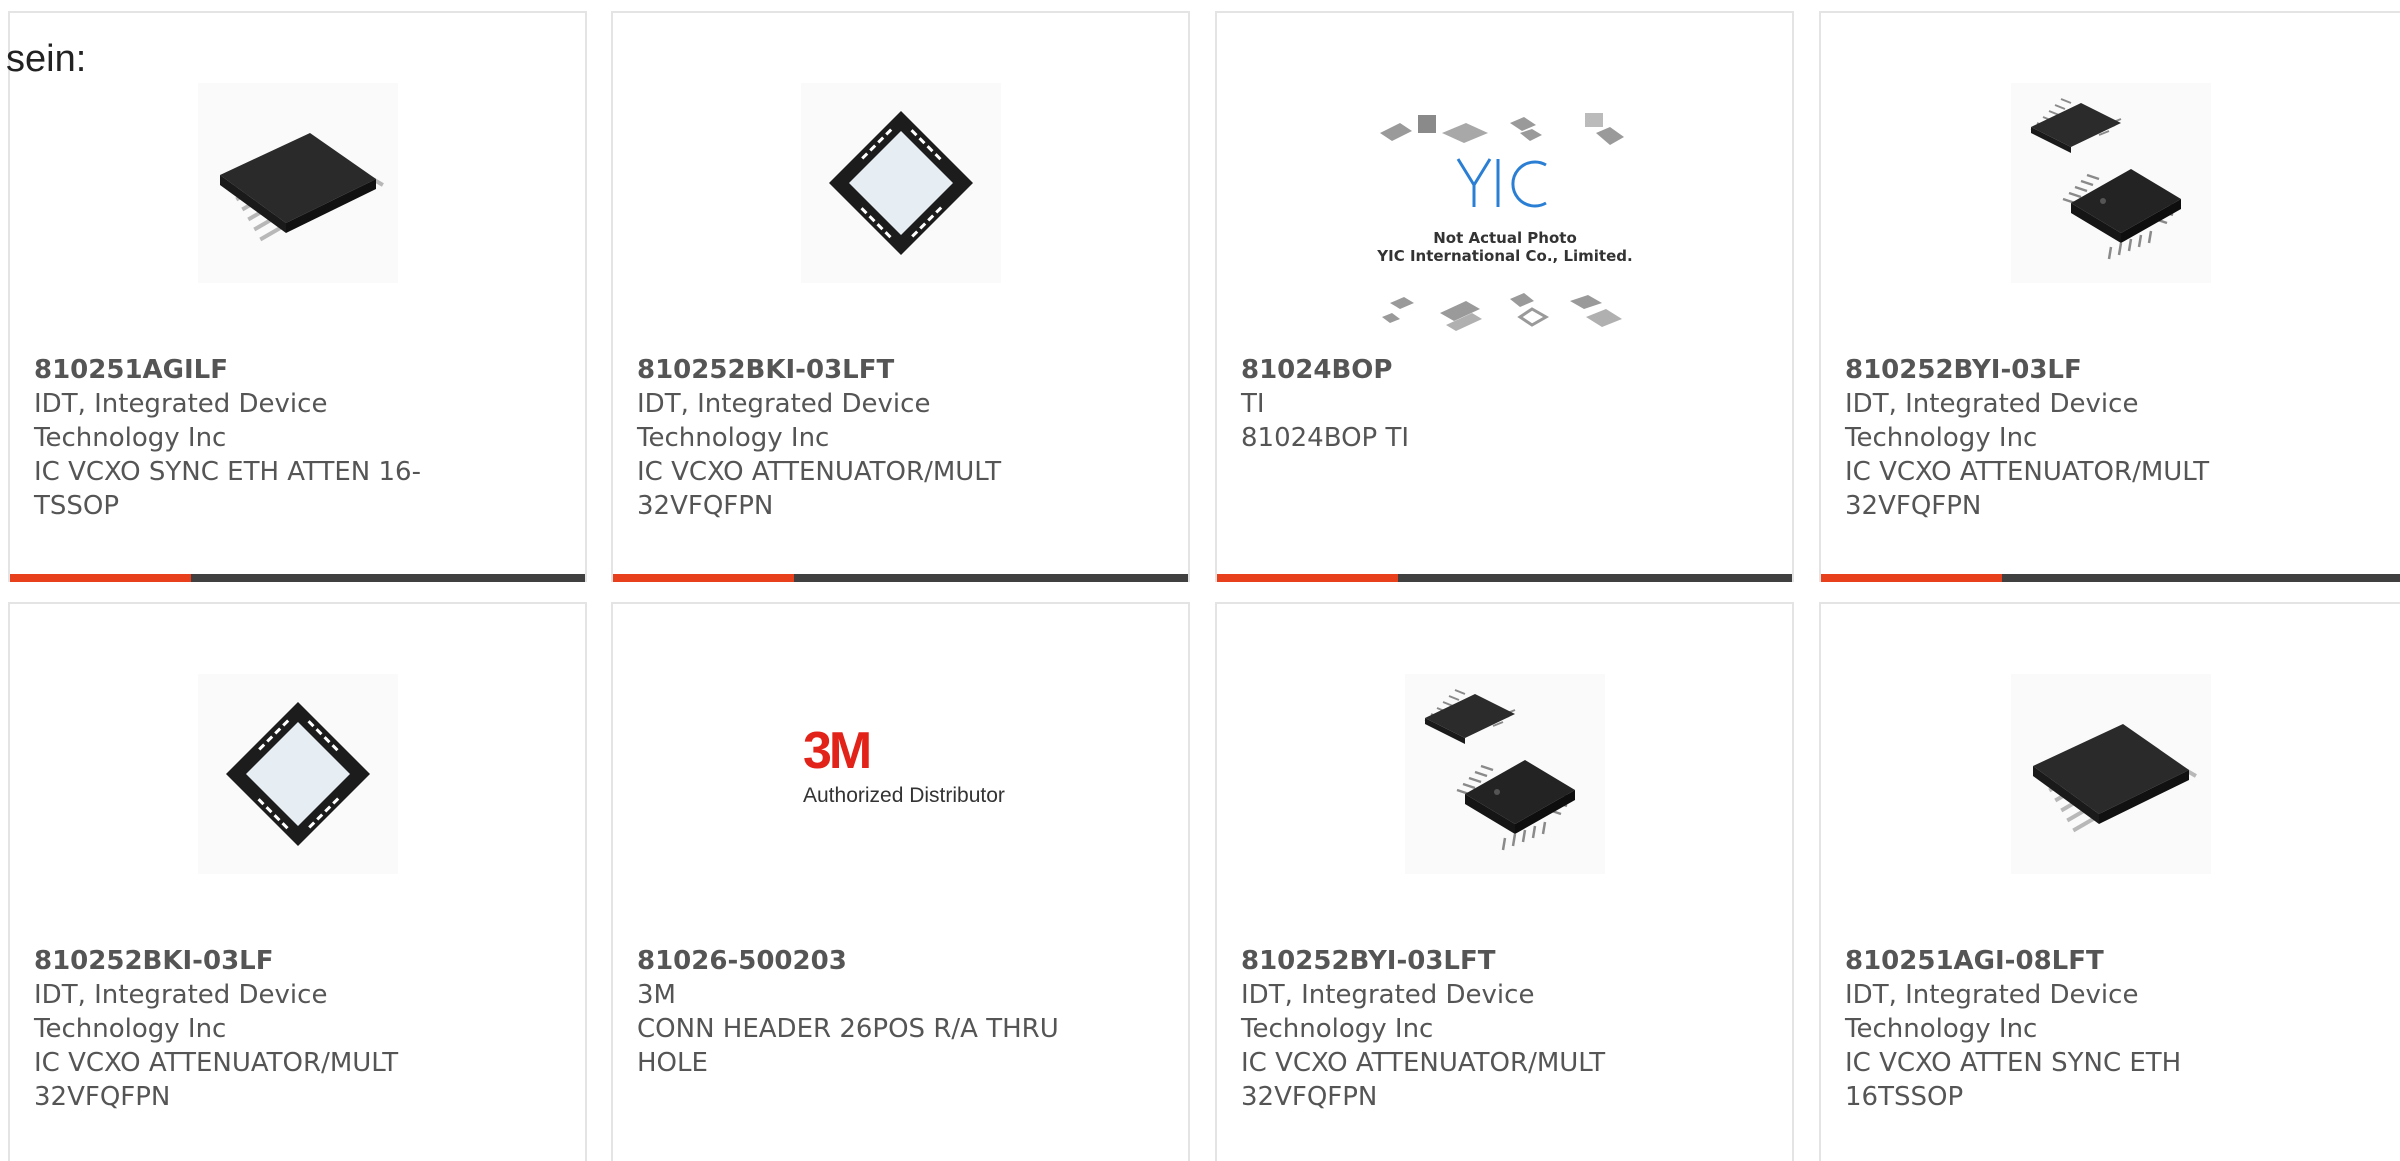  Describe the element at coordinates (852, 370) in the screenshot. I see `part-number-link: 810252BKI-03LFT` at that location.